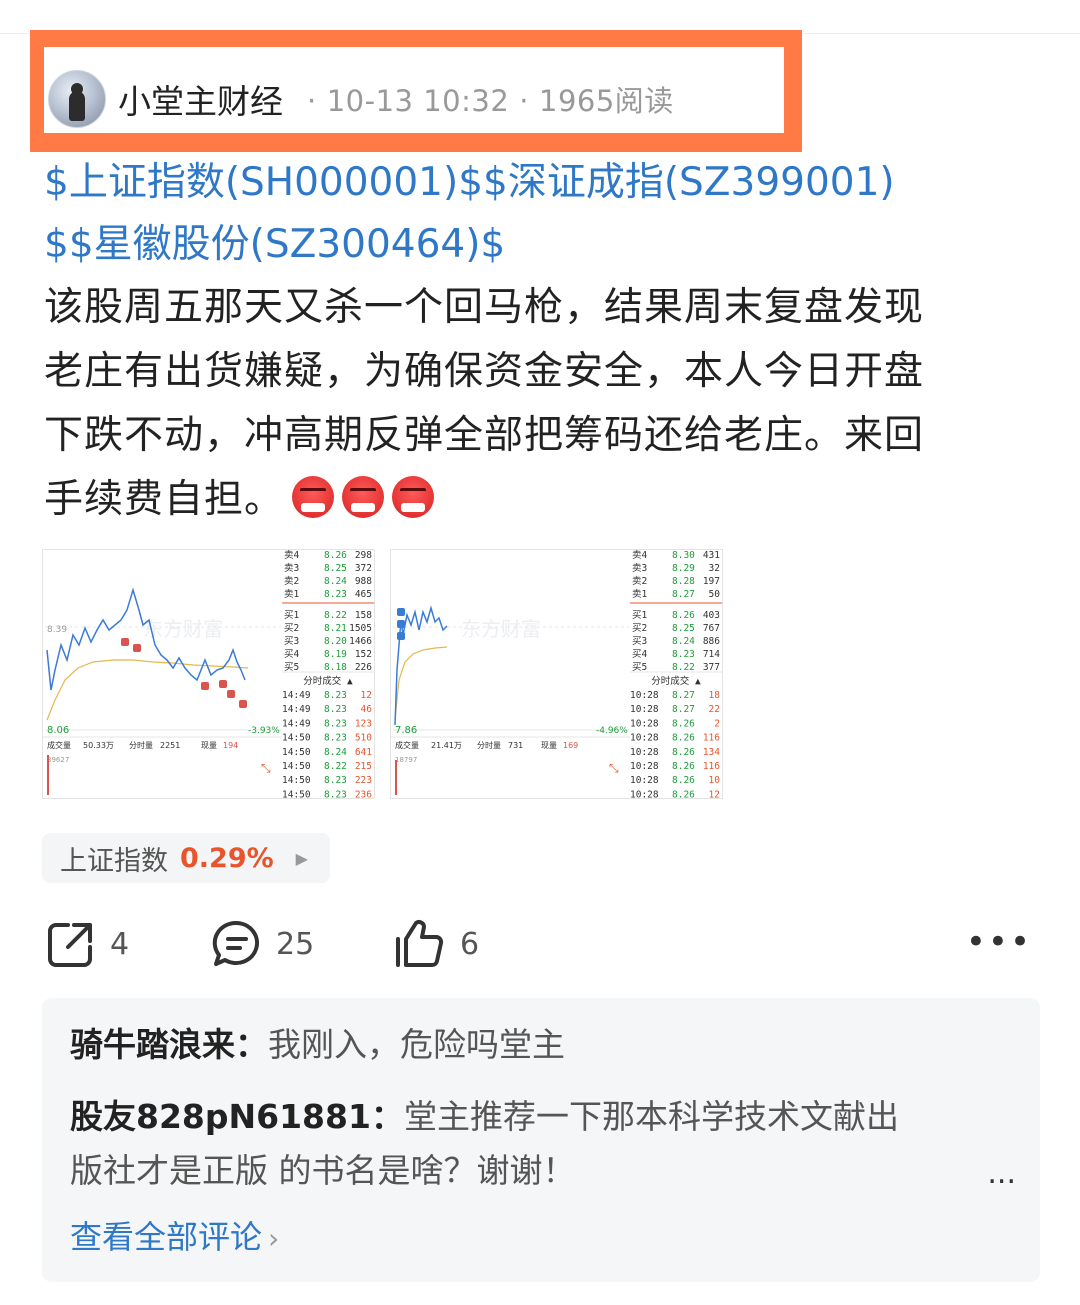  Describe the element at coordinates (120, 944) in the screenshot. I see `share-count: 4` at that location.